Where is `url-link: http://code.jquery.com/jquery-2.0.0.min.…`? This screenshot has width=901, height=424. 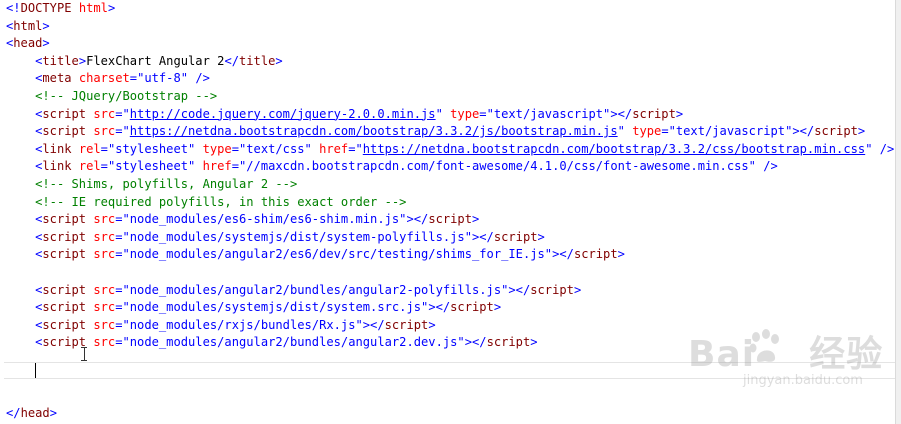 url-link: http://code.jquery.com/jquery-2.0.0.min.… is located at coordinates (283, 114).